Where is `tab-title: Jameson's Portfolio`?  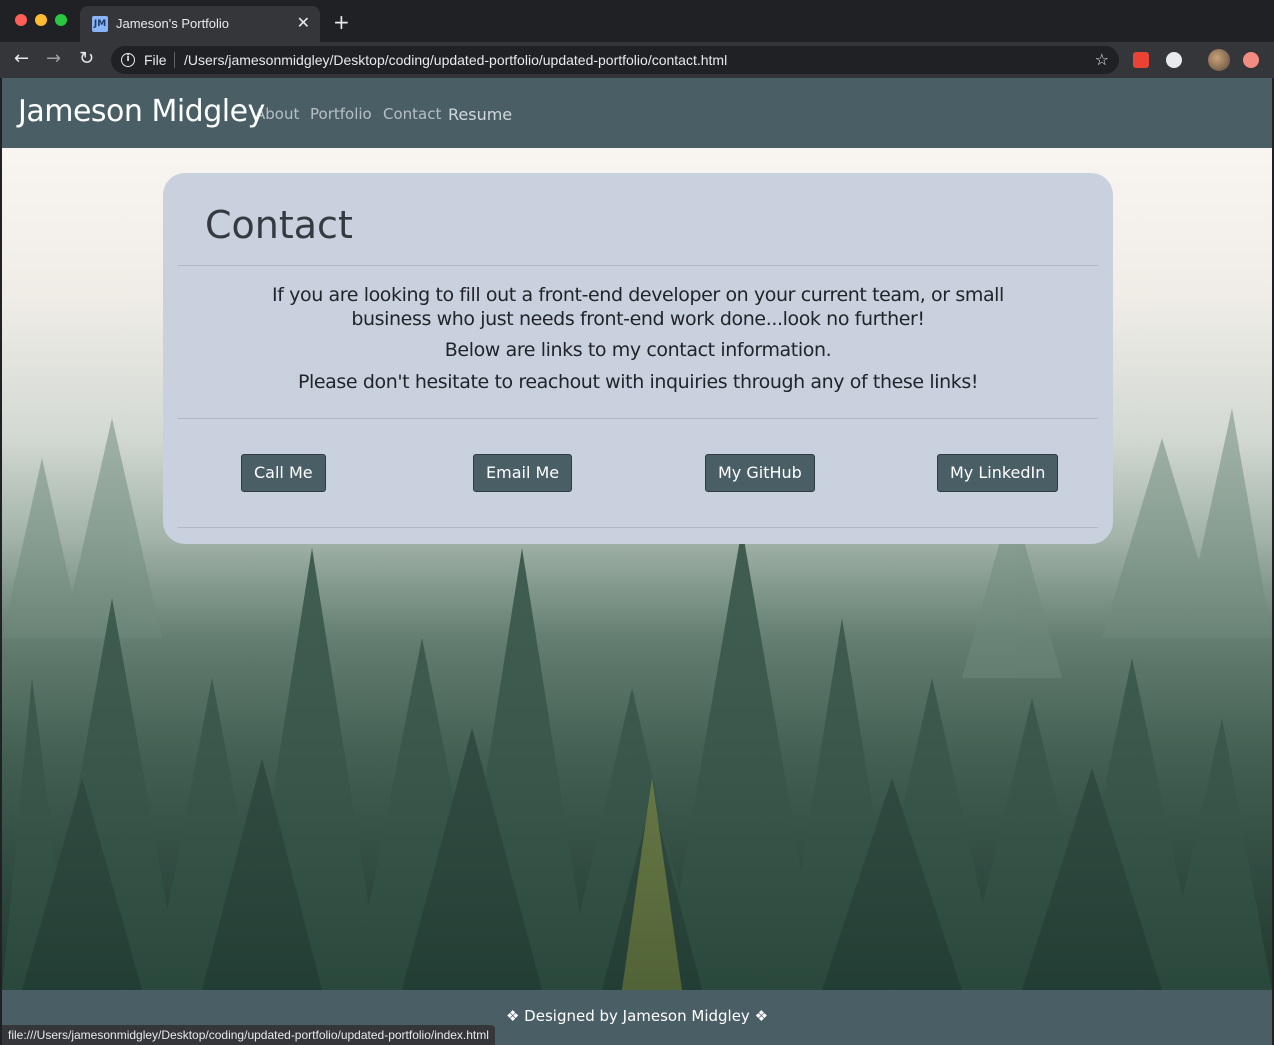
tab-title: Jameson's Portfolio is located at coordinates (173, 23).